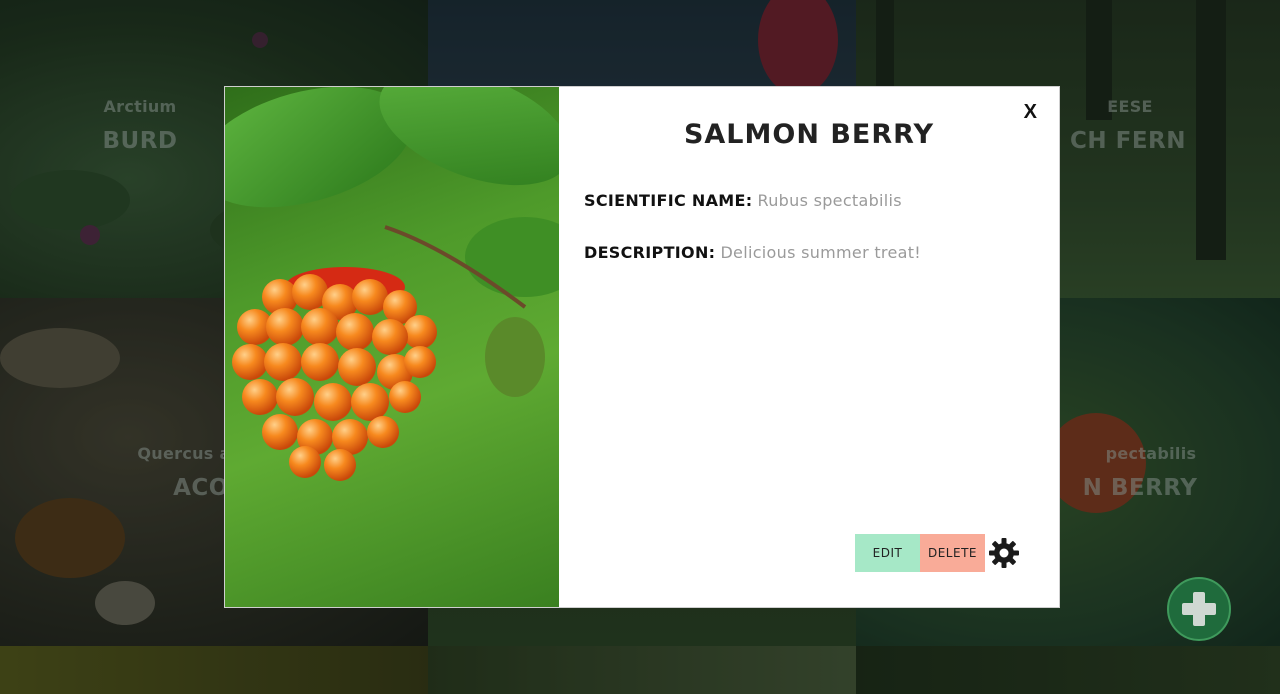 This screenshot has height=694, width=1280. I want to click on edit-button: EDIT, so click(887, 553).